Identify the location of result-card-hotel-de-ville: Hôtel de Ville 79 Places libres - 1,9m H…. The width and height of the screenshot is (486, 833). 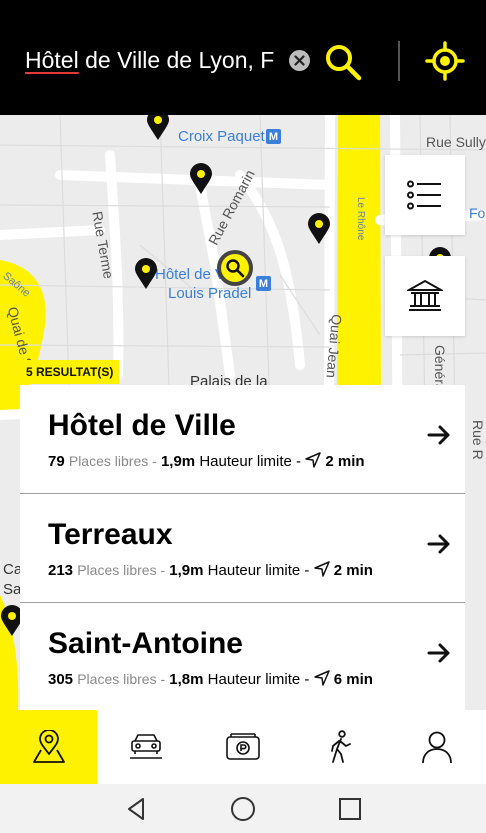
(242, 439).